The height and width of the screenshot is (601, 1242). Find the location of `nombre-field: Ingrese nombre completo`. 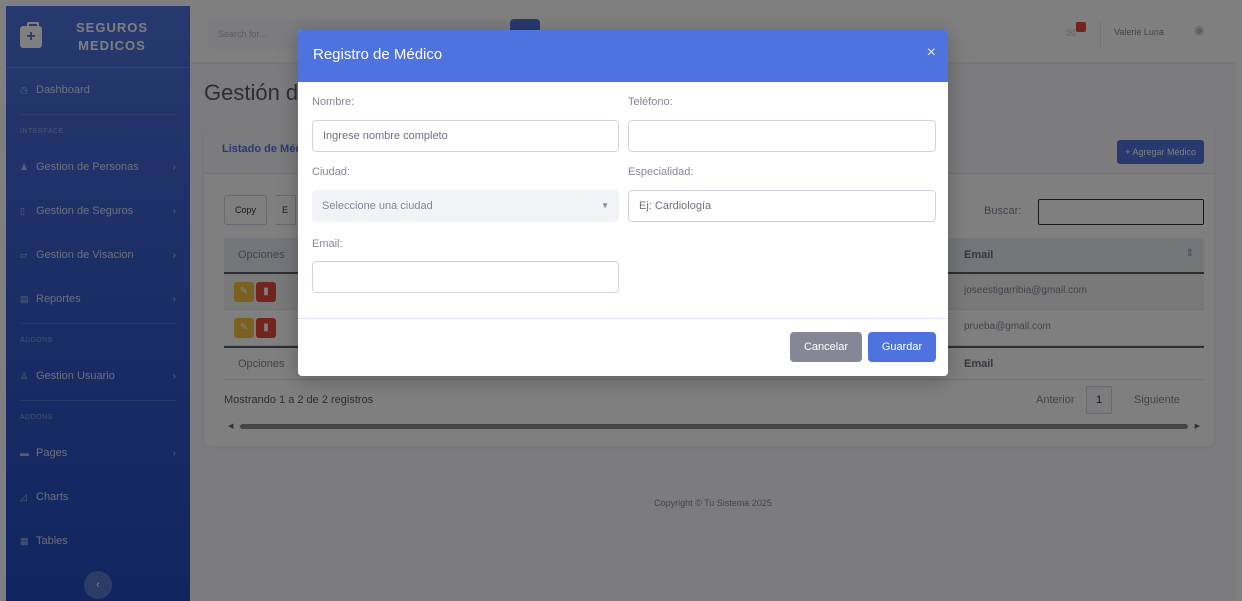

nombre-field: Ingrese nombre completo is located at coordinates (465, 136).